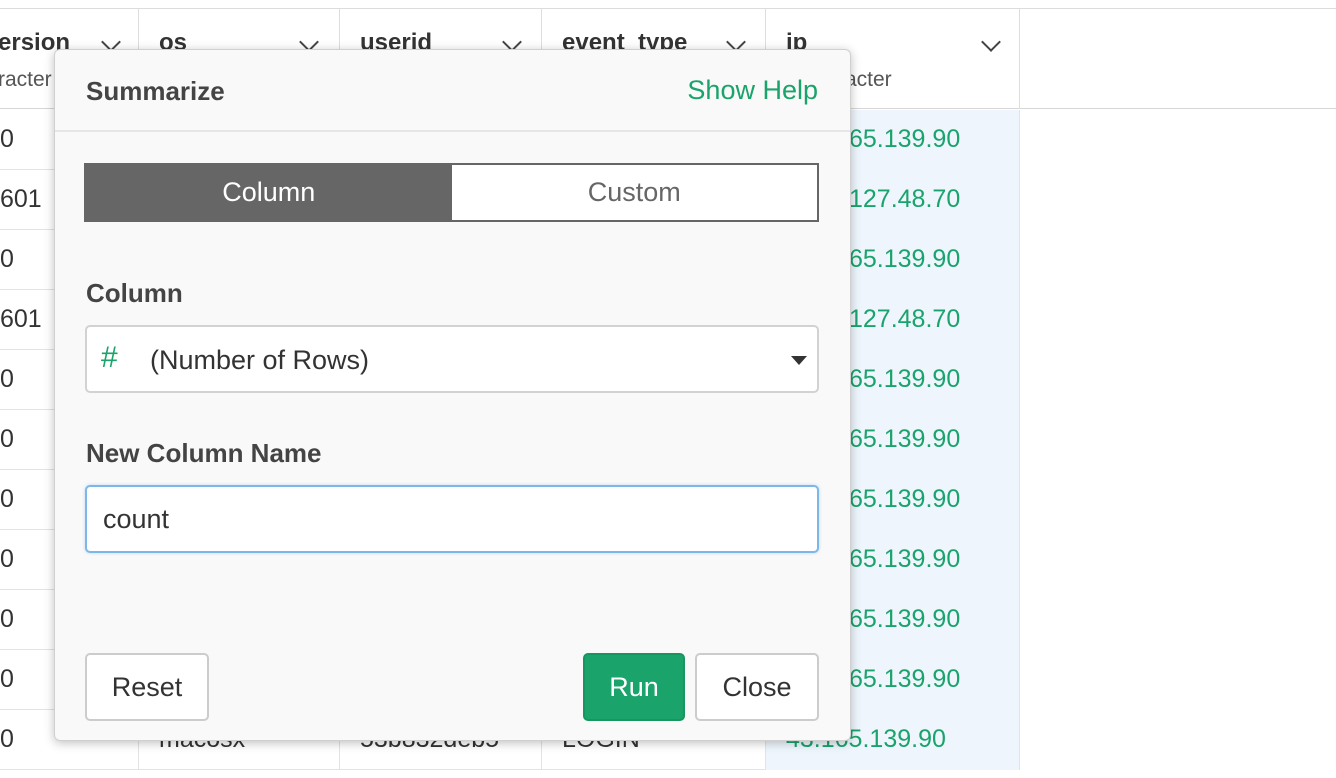  Describe the element at coordinates (269, 192) in the screenshot. I see `tab-column: Column` at that location.